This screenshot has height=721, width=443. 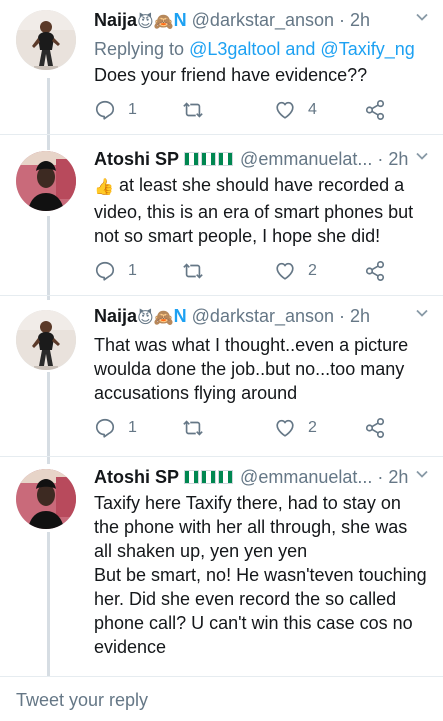 What do you see at coordinates (261, 112) in the screenshot?
I see `tweet-actions: 1 4` at bounding box center [261, 112].